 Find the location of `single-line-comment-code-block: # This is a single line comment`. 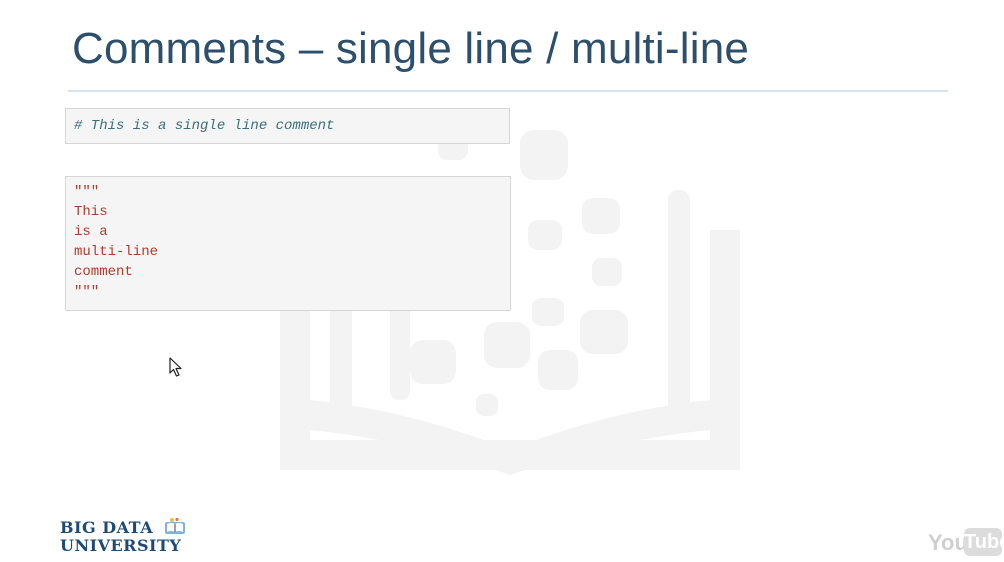

single-line-comment-code-block: # This is a single line comment is located at coordinates (287, 126).